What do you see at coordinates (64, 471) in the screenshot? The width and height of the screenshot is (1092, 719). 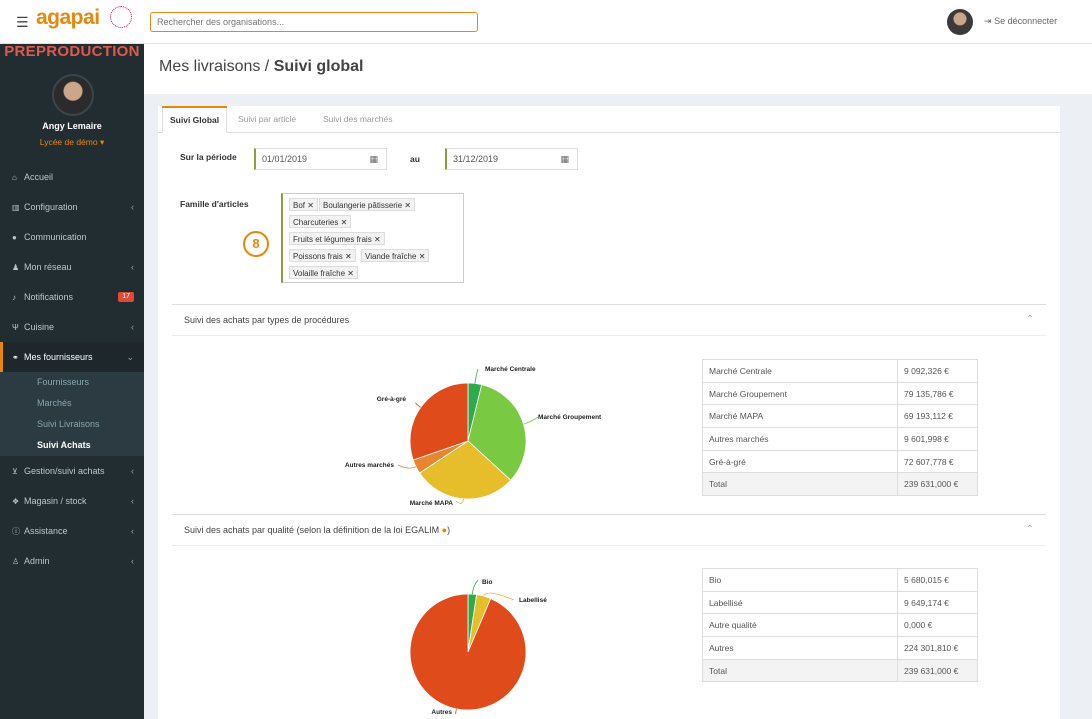 I see `sidebar-item-label: Gestion/suivi achats` at bounding box center [64, 471].